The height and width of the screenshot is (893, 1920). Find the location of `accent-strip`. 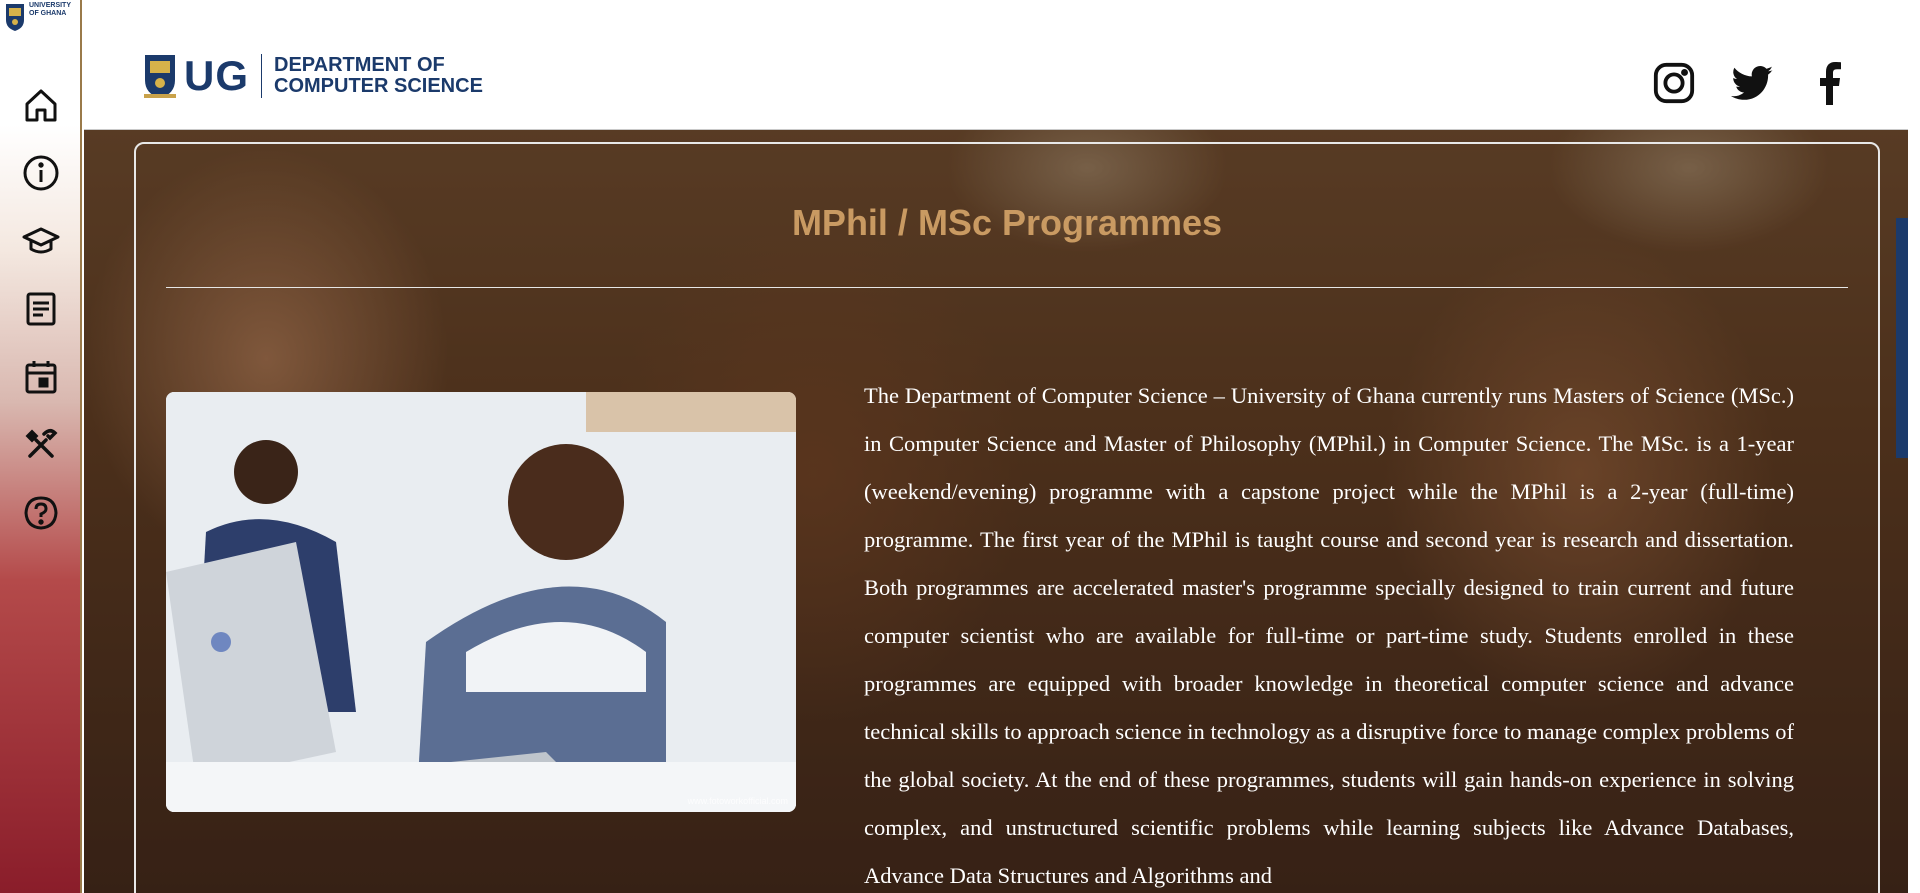

accent-strip is located at coordinates (1902, 338).